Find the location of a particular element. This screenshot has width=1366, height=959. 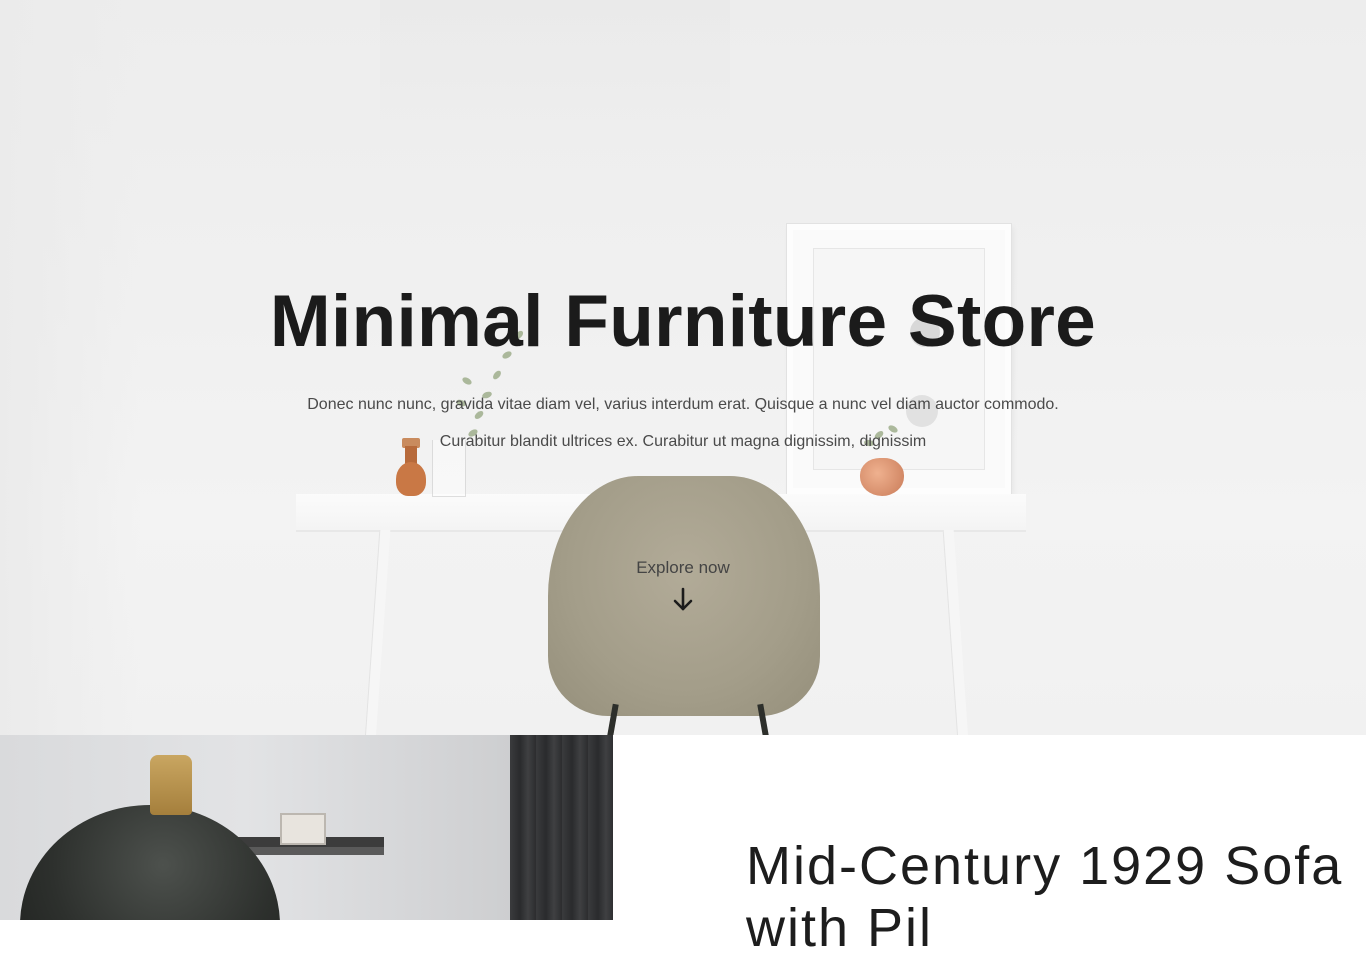

product-title: Mid-Century 1929 Sofa with Pil is located at coordinates (1045, 897).